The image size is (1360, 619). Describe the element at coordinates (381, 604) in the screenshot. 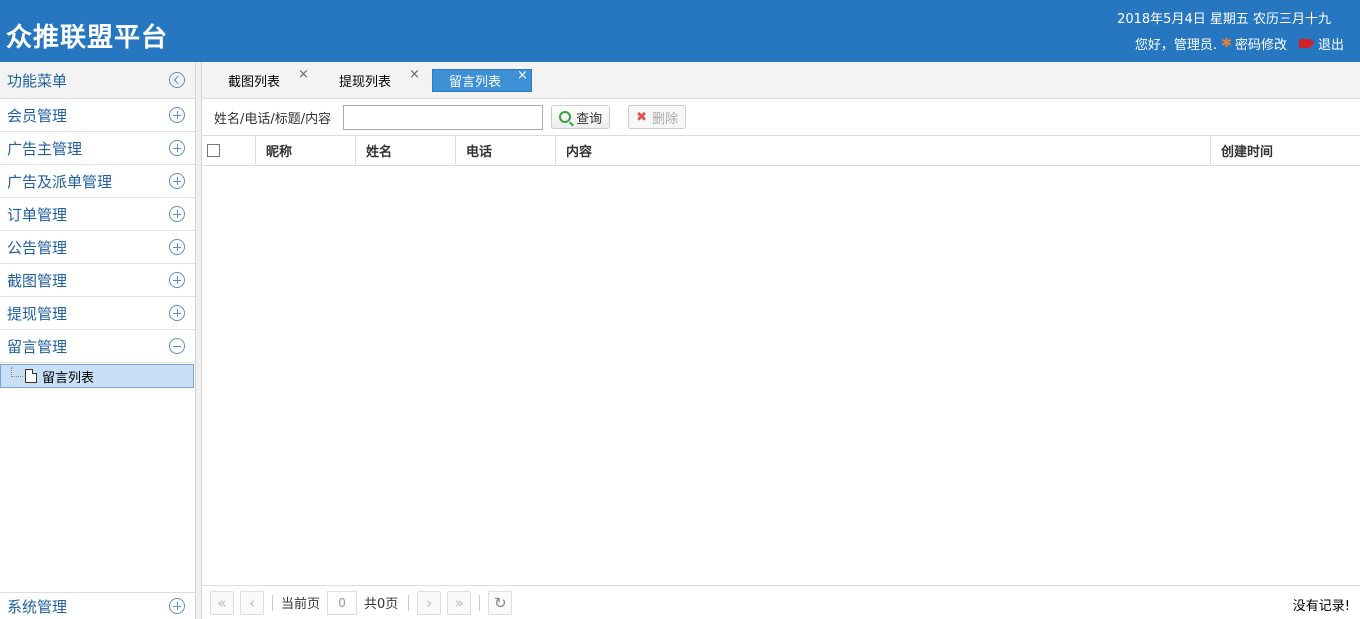

I see `total-pages-text: 共0页` at that location.